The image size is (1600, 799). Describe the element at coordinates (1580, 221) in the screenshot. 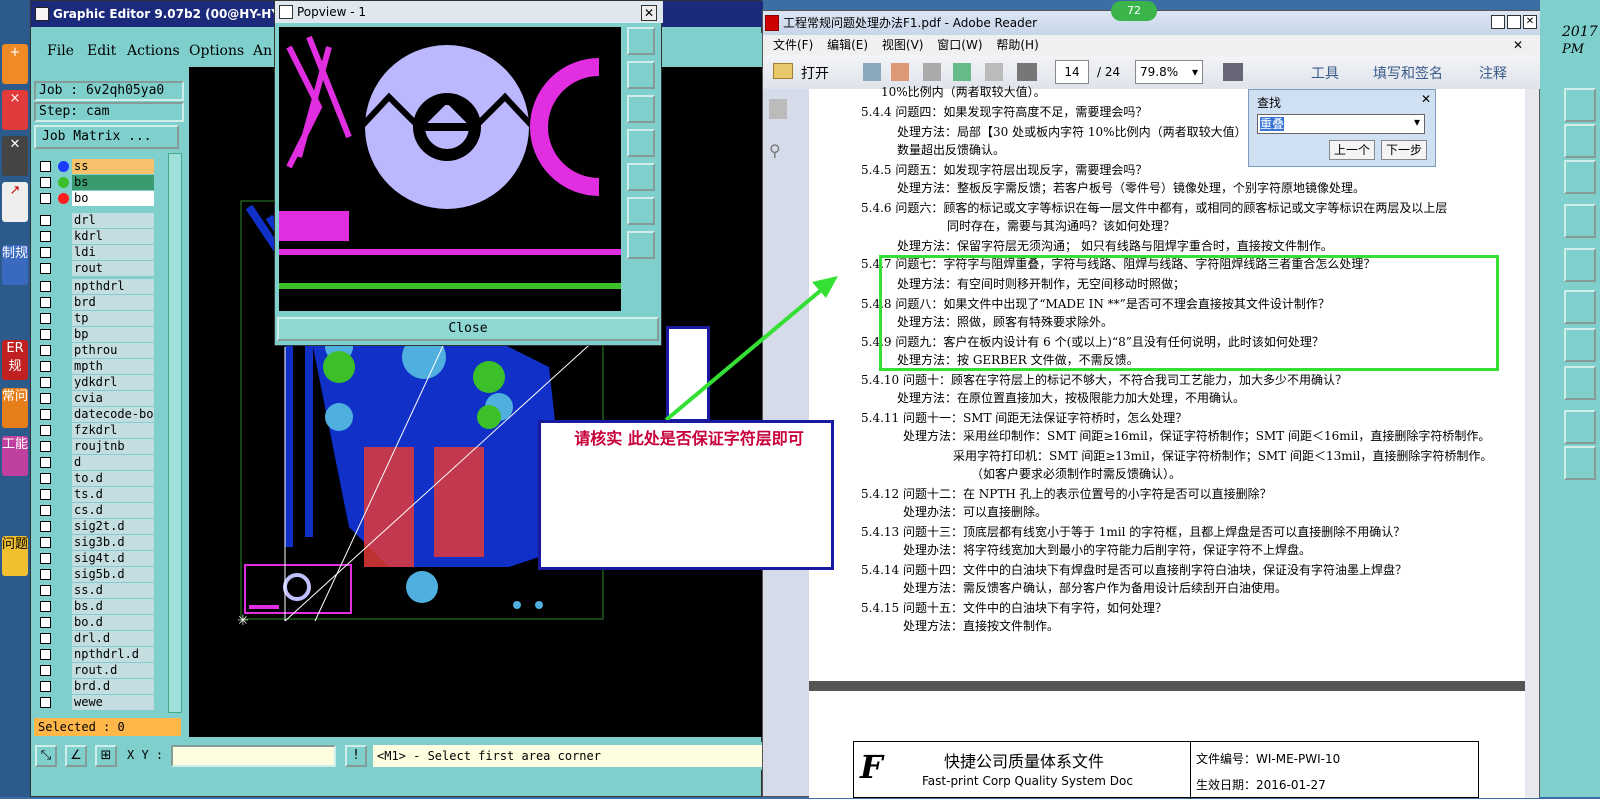

I see `rp-drc-icon` at that location.